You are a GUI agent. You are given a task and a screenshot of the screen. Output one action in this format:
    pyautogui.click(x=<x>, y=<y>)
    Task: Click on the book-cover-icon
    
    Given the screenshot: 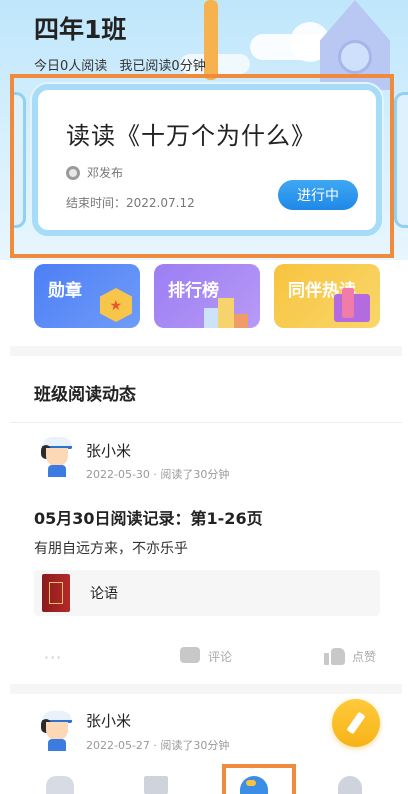 What is the action you would take?
    pyautogui.click(x=56, y=593)
    